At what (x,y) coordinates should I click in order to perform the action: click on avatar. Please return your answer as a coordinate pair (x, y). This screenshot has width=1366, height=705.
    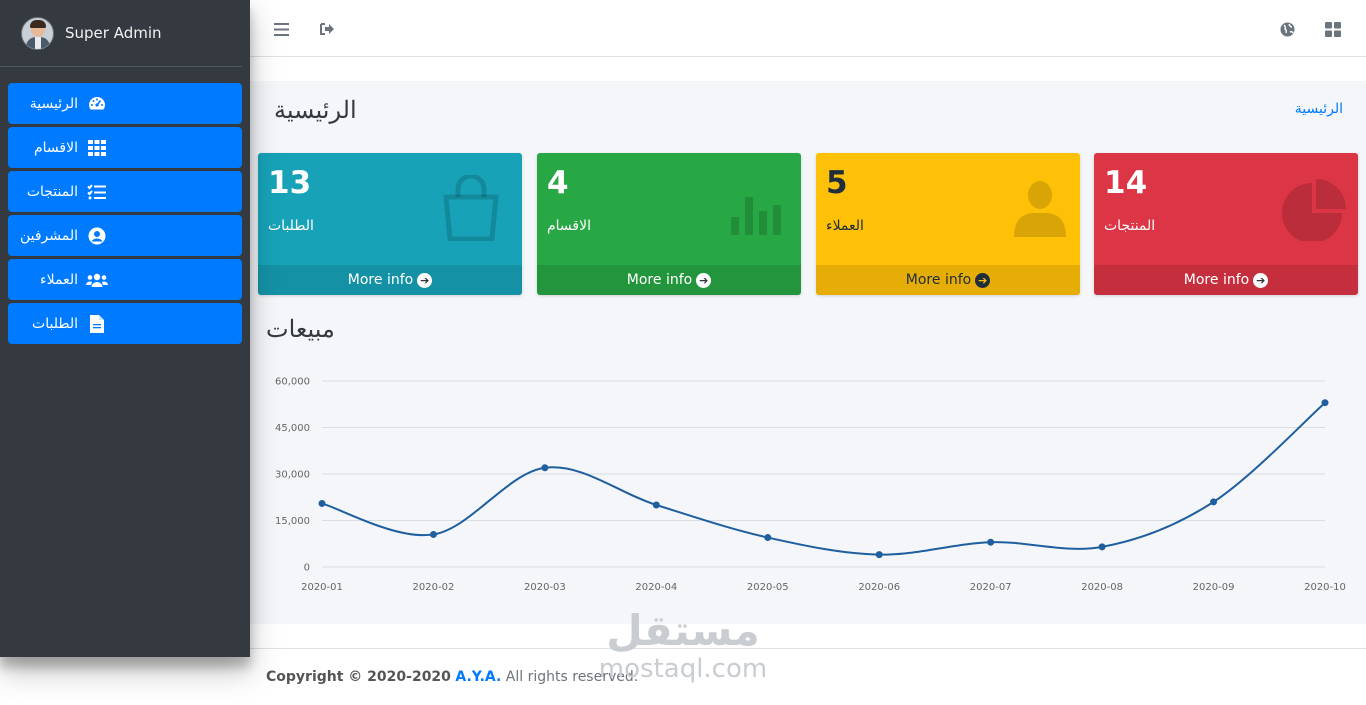
    Looking at the image, I should click on (37, 33).